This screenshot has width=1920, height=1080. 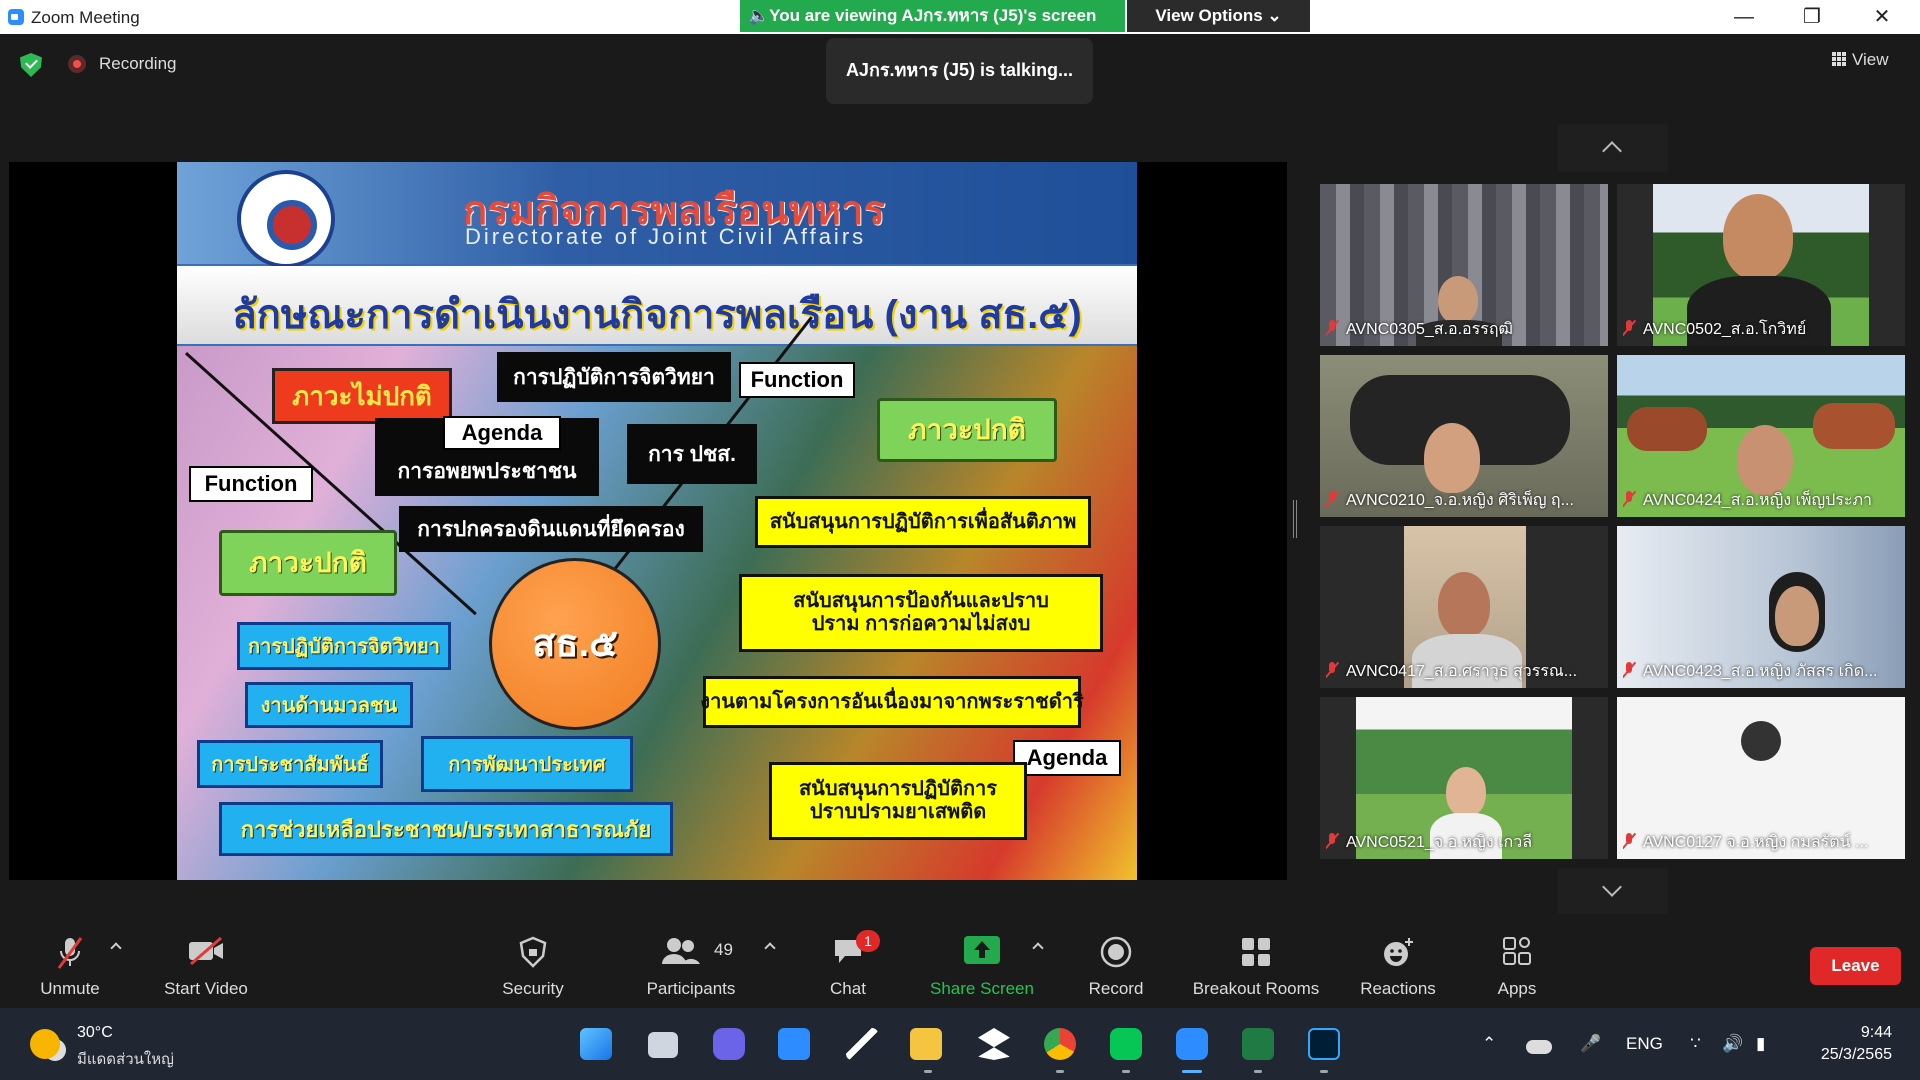 I want to click on start-video-button: Start Video, so click(x=206, y=961).